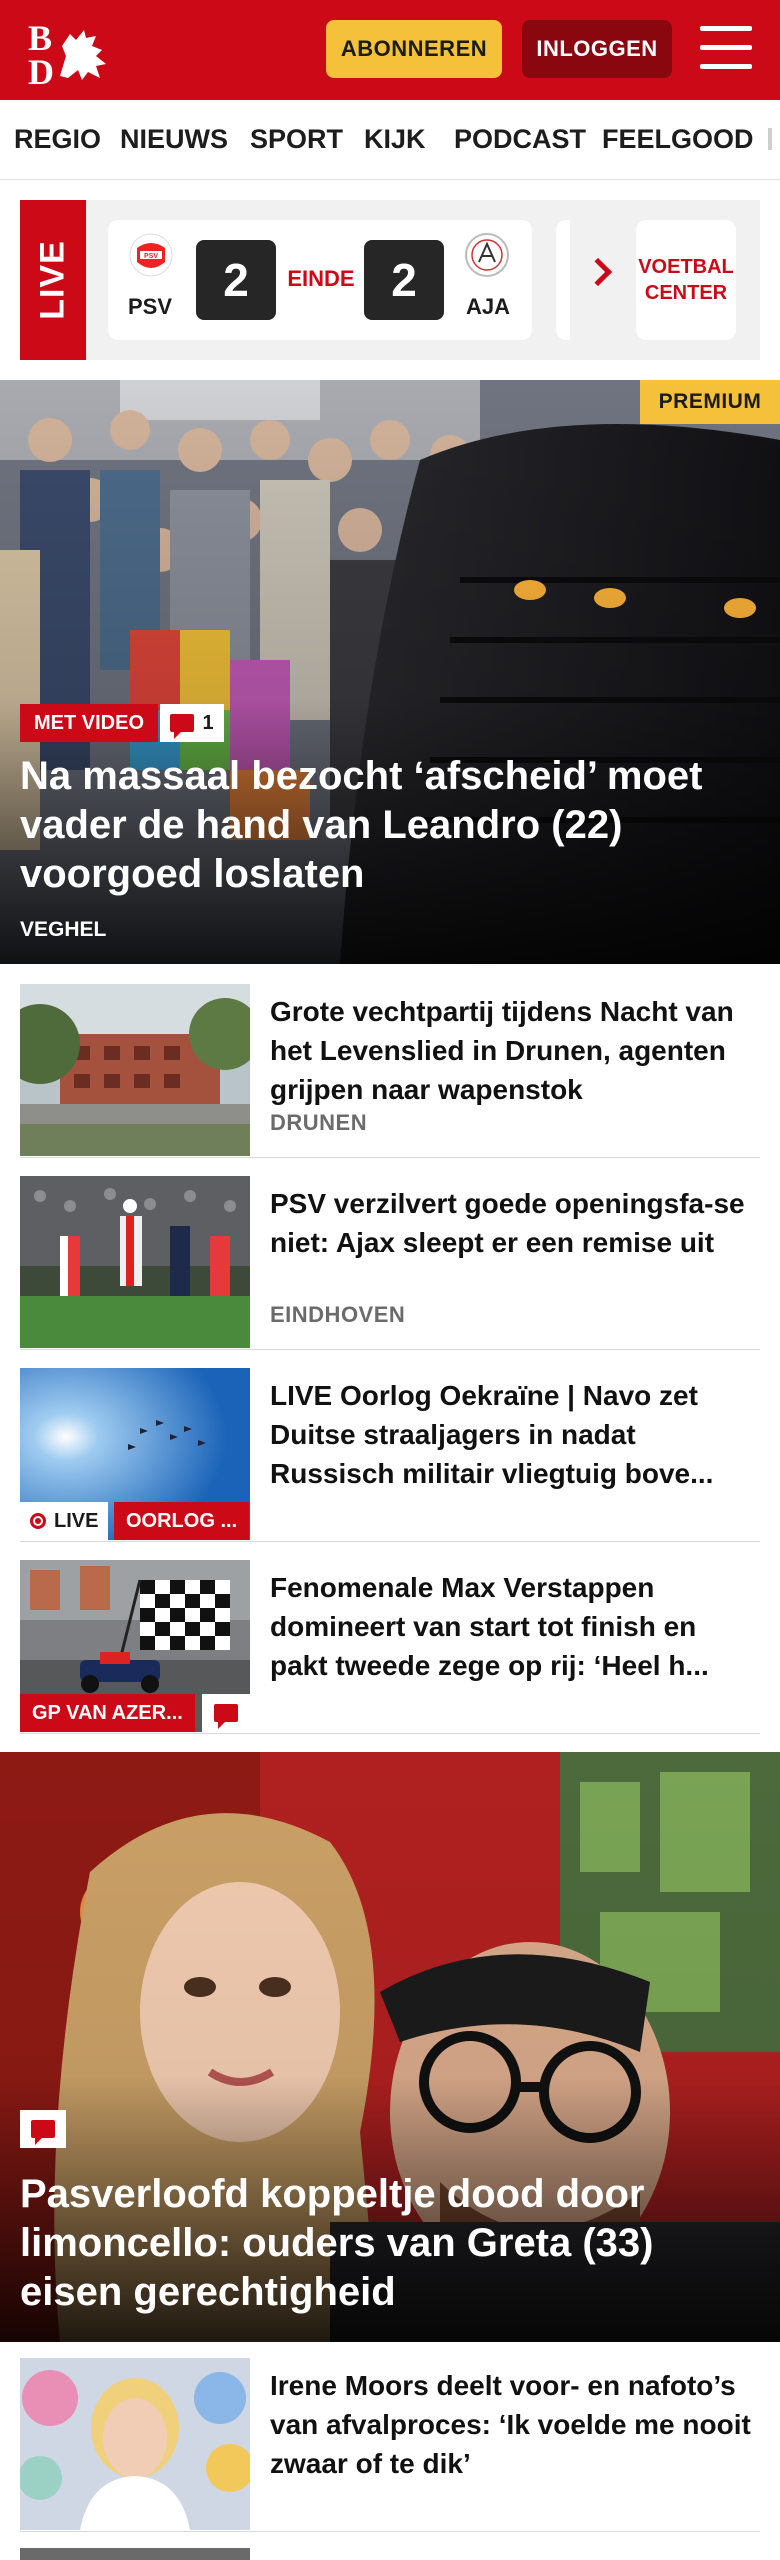 This screenshot has width=780, height=2560. Describe the element at coordinates (686, 267) in the screenshot. I see `voetbal-center-line1: VOETBAL` at that location.